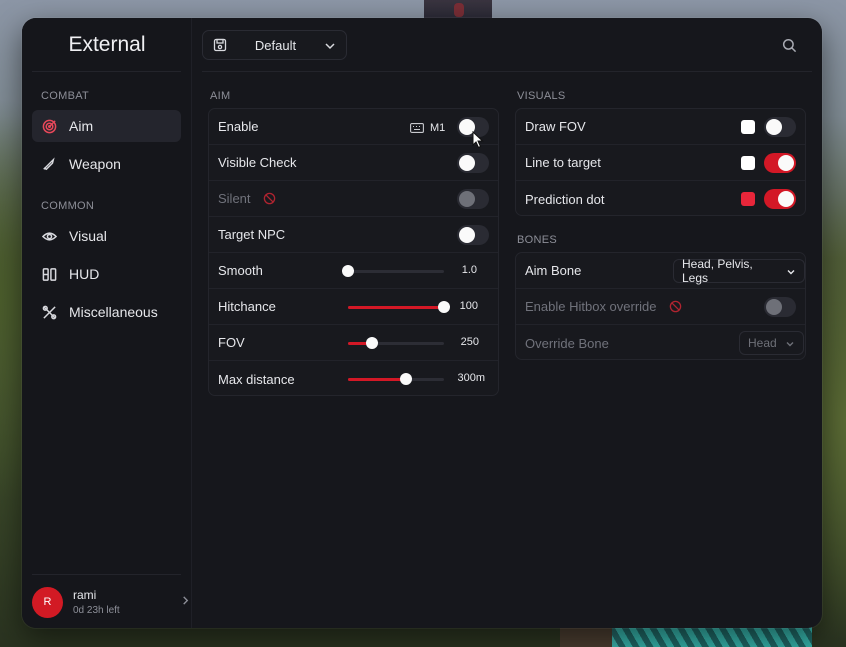  Describe the element at coordinates (780, 307) in the screenshot. I see `hitbox-override-toggle` at that location.